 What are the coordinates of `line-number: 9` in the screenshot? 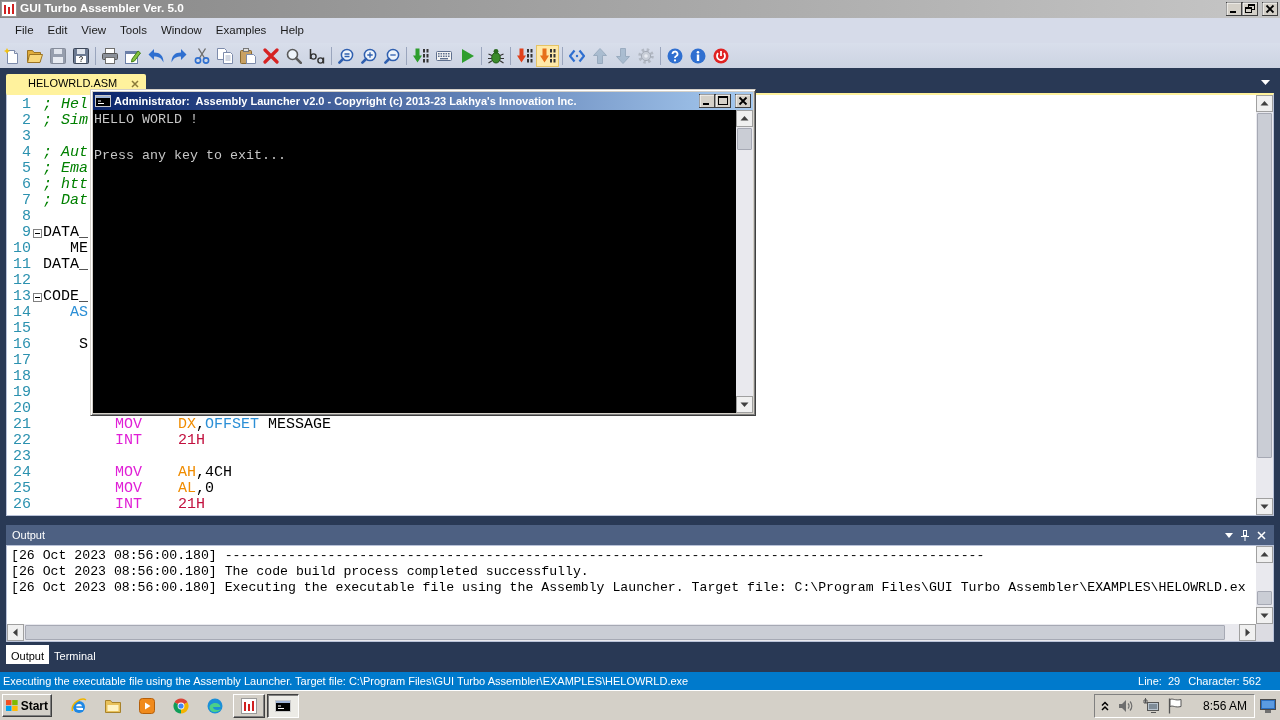 It's located at (26, 233).